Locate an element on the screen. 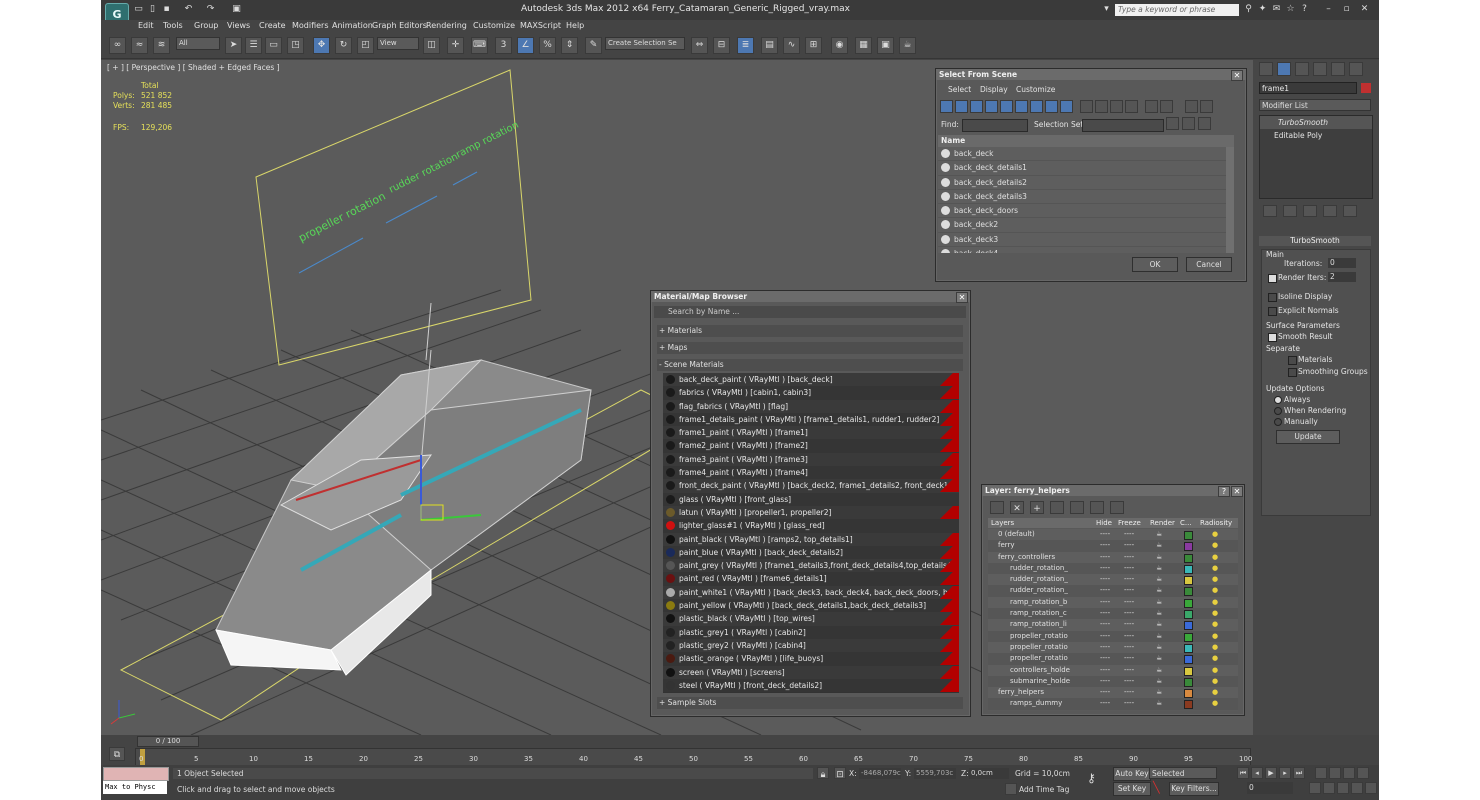 The width and height of the screenshot is (1480, 800). freeze-all-layers-icon is located at coordinates (1117, 507).